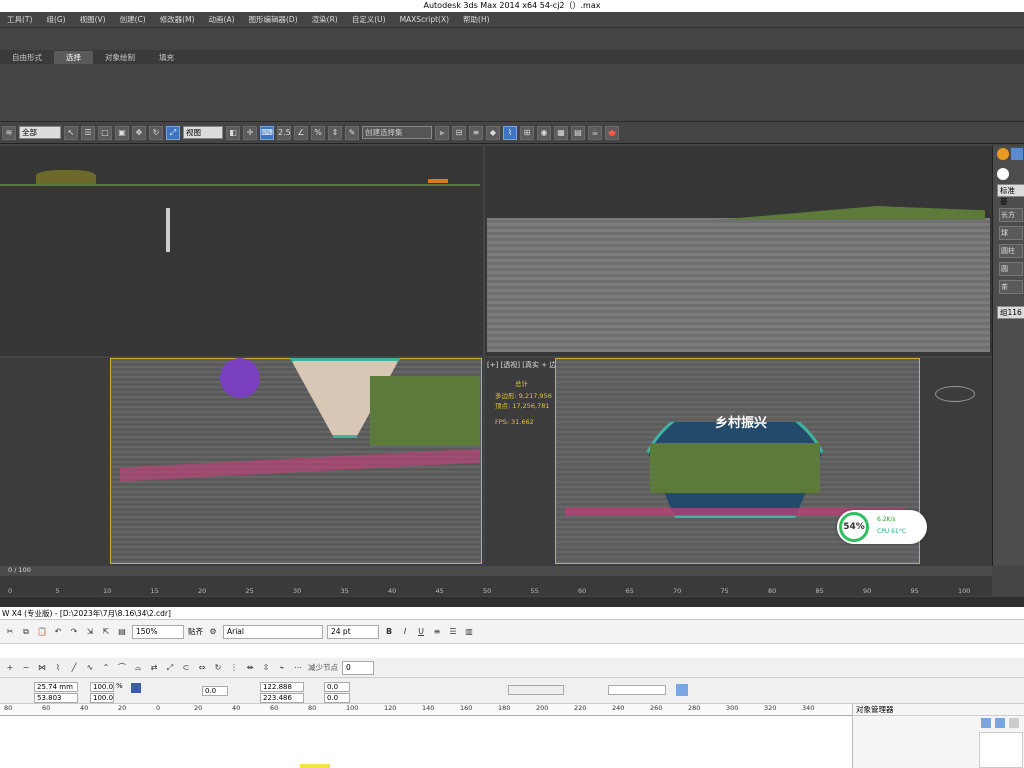 The width and height of the screenshot is (1024, 768). Describe the element at coordinates (241, 462) in the screenshot. I see `viewport-left` at that location.